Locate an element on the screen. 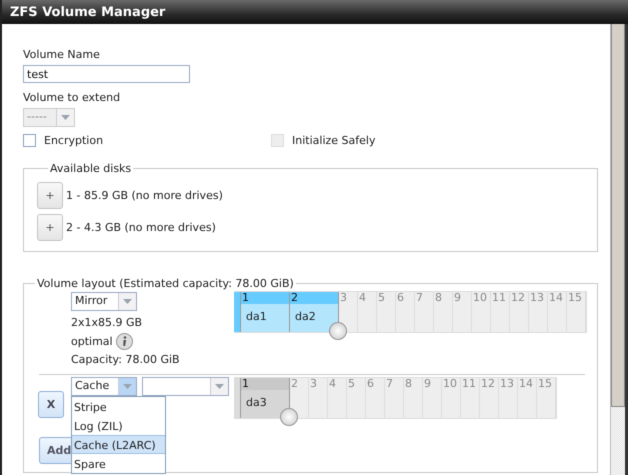 The width and height of the screenshot is (628, 475). window-title: ZFS Volume Manager is located at coordinates (315, 12).